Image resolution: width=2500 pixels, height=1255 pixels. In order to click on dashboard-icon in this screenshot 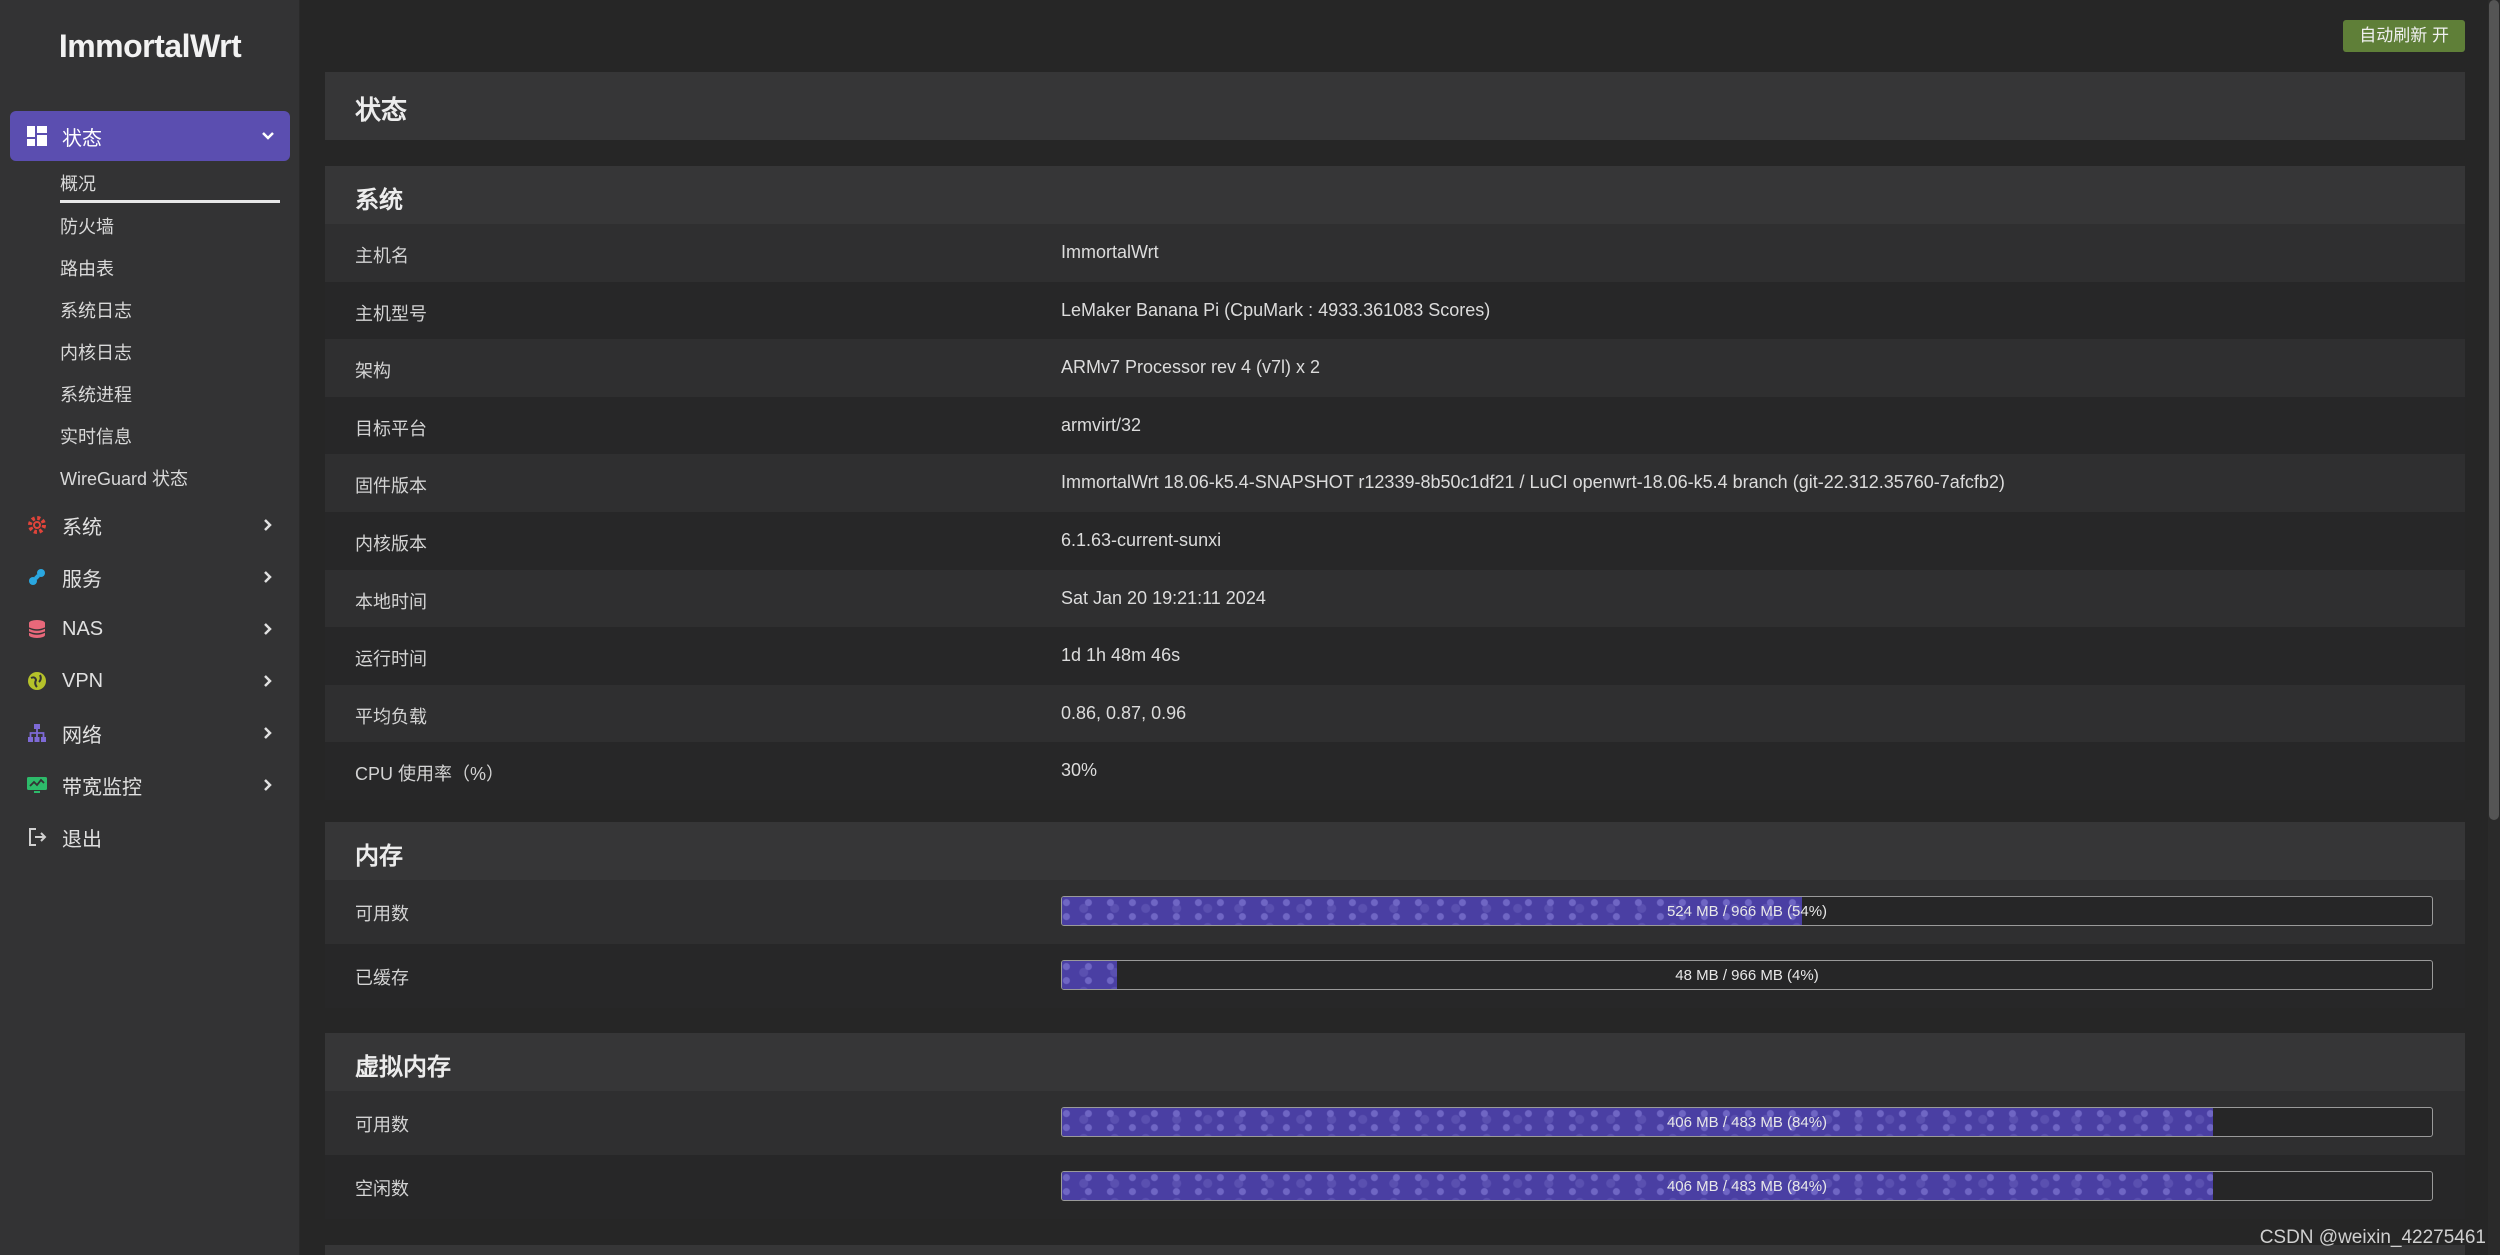, I will do `click(37, 136)`.